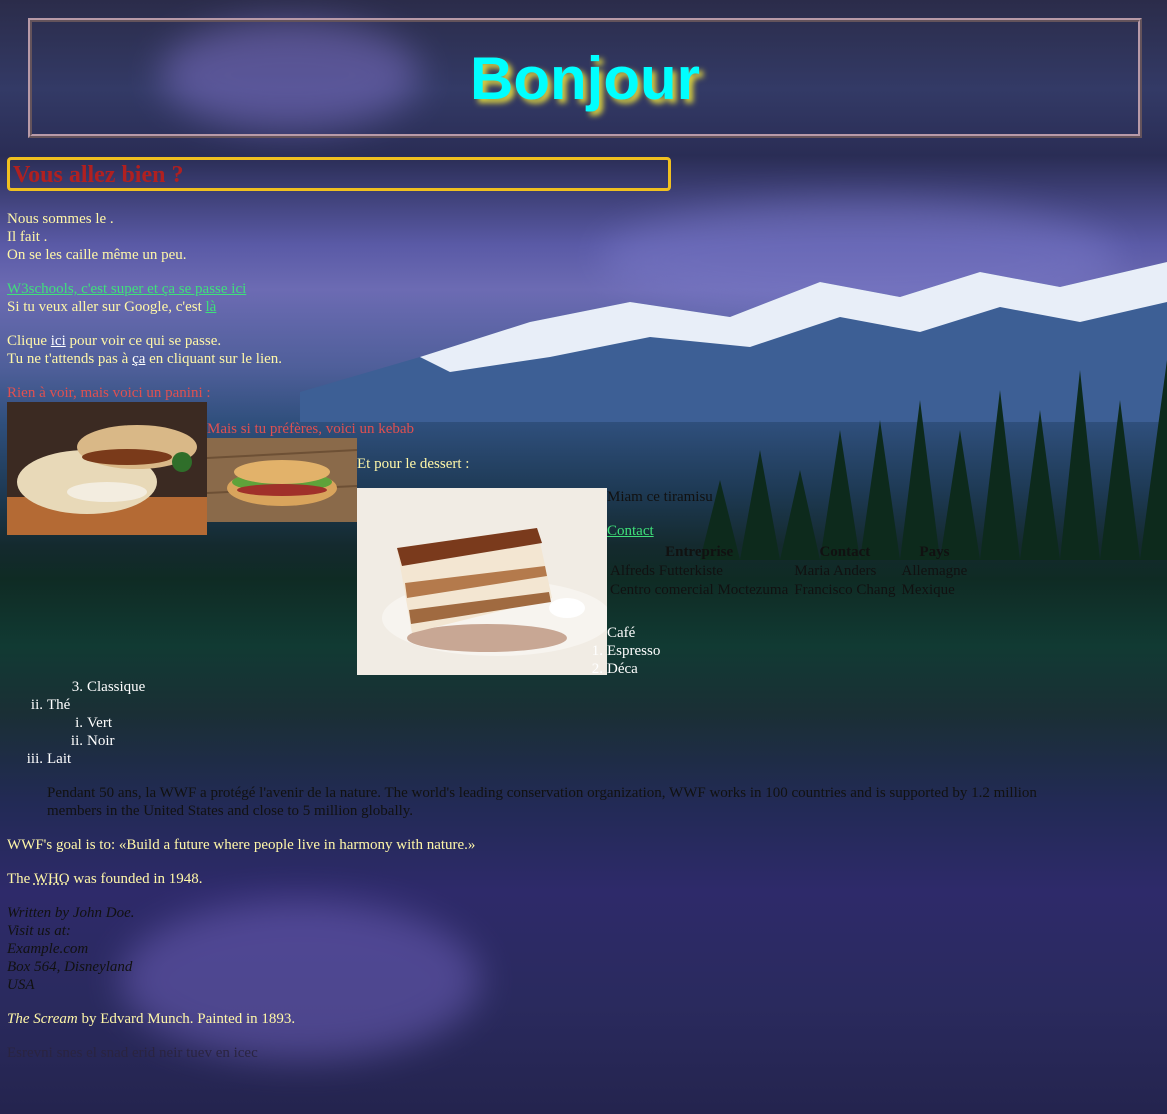 The width and height of the screenshot is (1167, 1114). I want to click on page-title: Bonjour, so click(585, 78).